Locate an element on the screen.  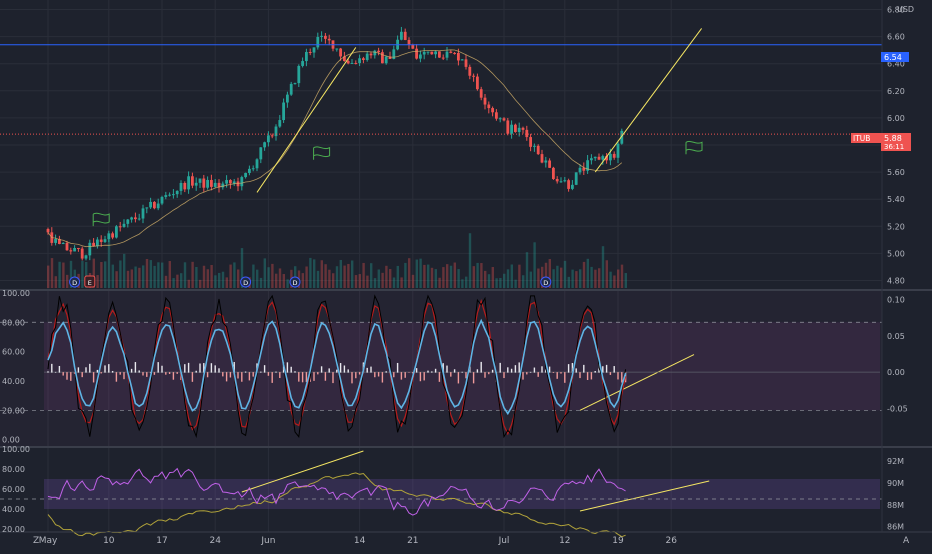
price-tick-label: 5.20 is located at coordinates (896, 226).